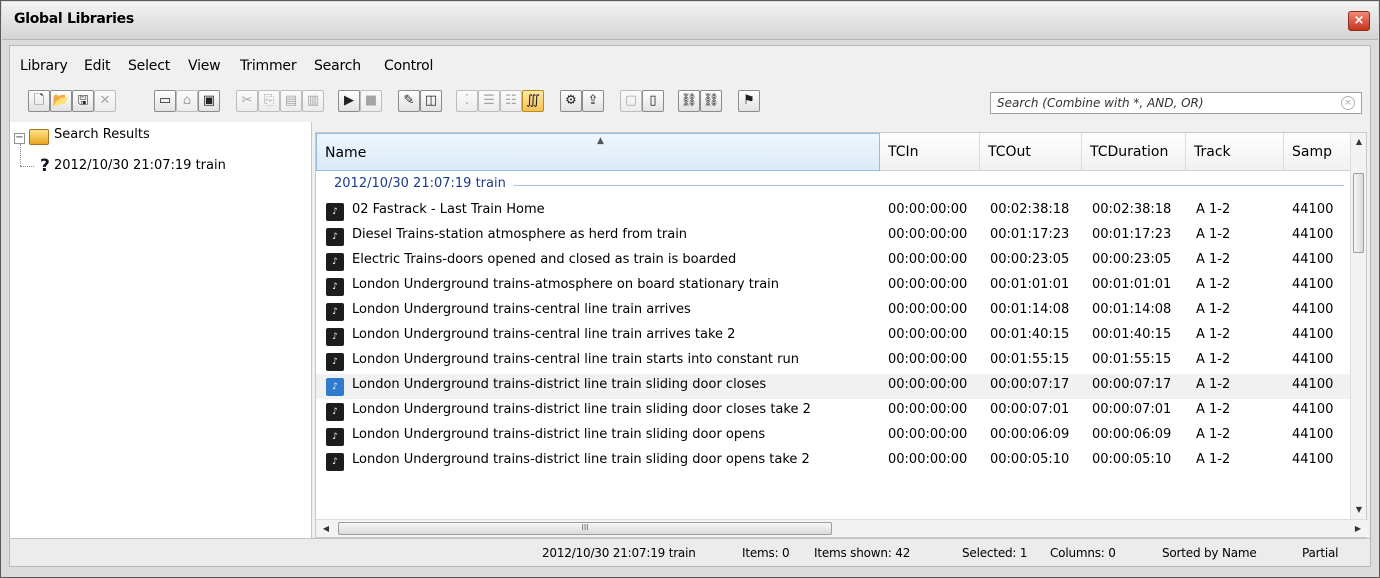  I want to click on group-header: 2012/10/30 21:07:19 train, so click(834, 185).